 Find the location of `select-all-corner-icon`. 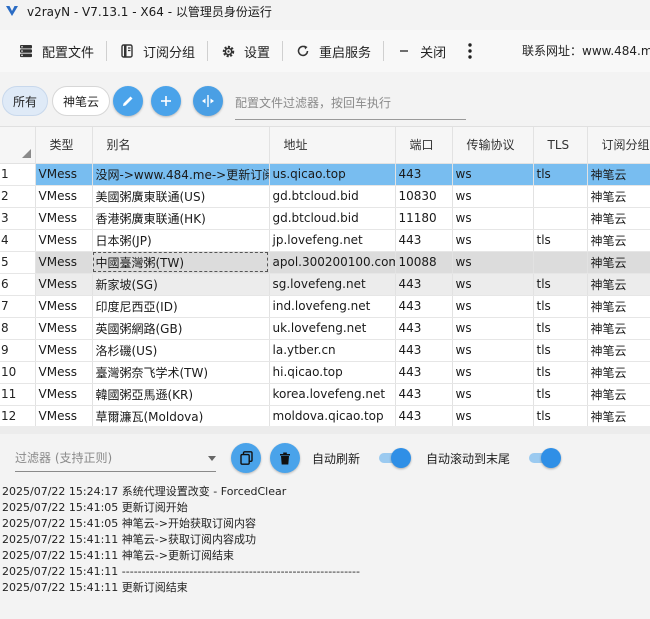

select-all-corner-icon is located at coordinates (26, 153).